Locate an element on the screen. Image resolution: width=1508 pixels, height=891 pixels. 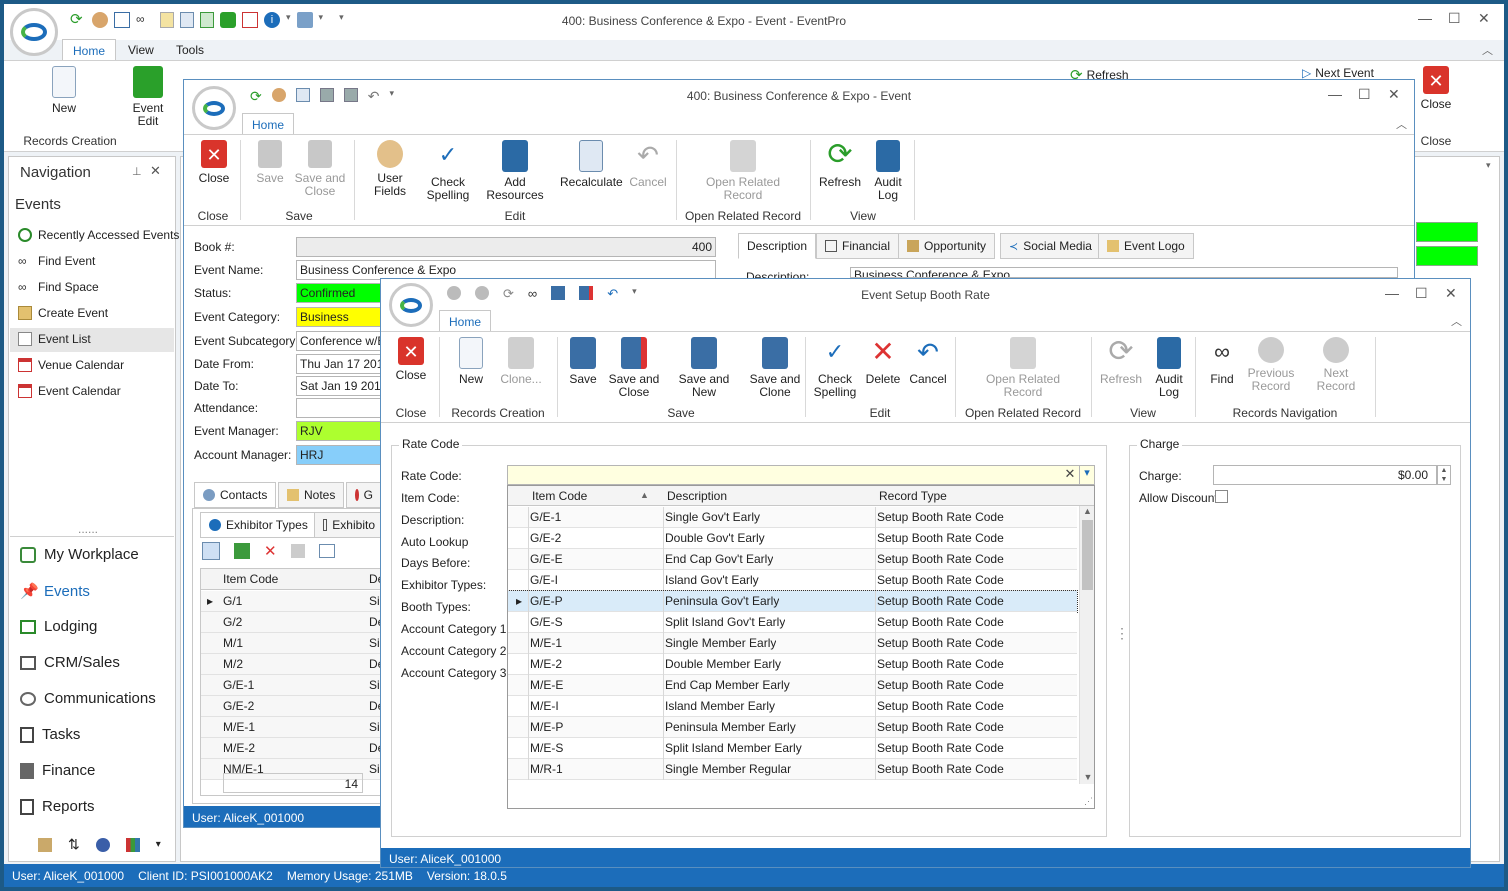
table-row: M/E-1 Si is located at coordinates (291, 727).